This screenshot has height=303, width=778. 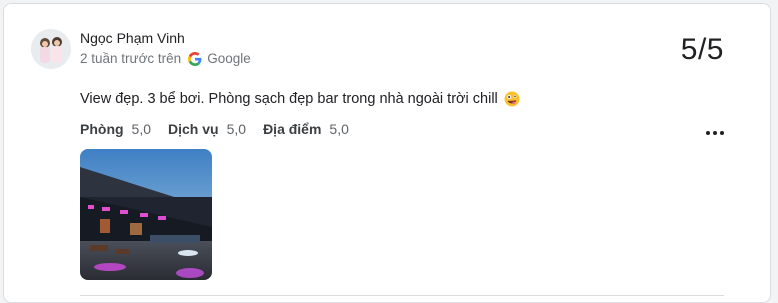 I want to click on more-options-button, so click(x=715, y=133).